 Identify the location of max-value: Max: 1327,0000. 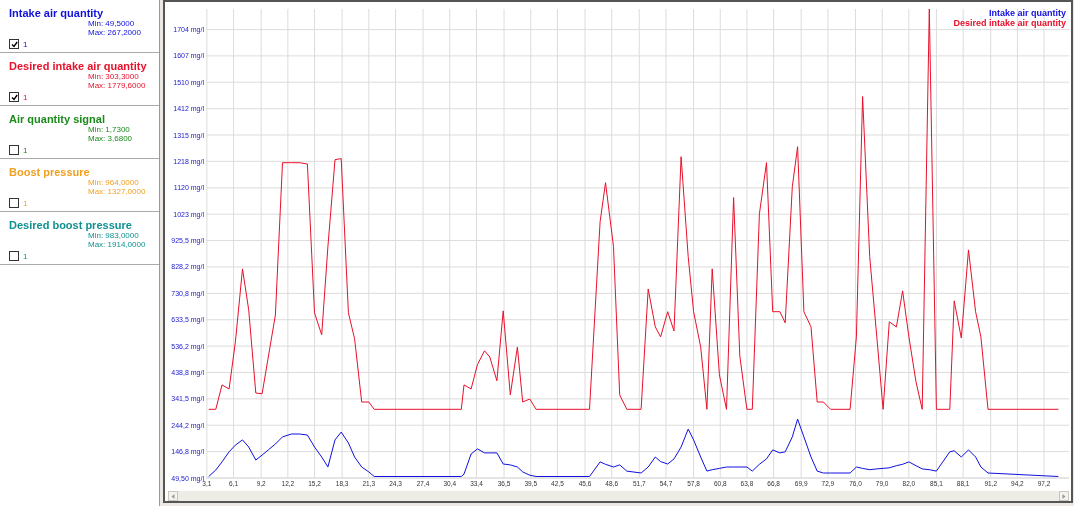
(117, 191).